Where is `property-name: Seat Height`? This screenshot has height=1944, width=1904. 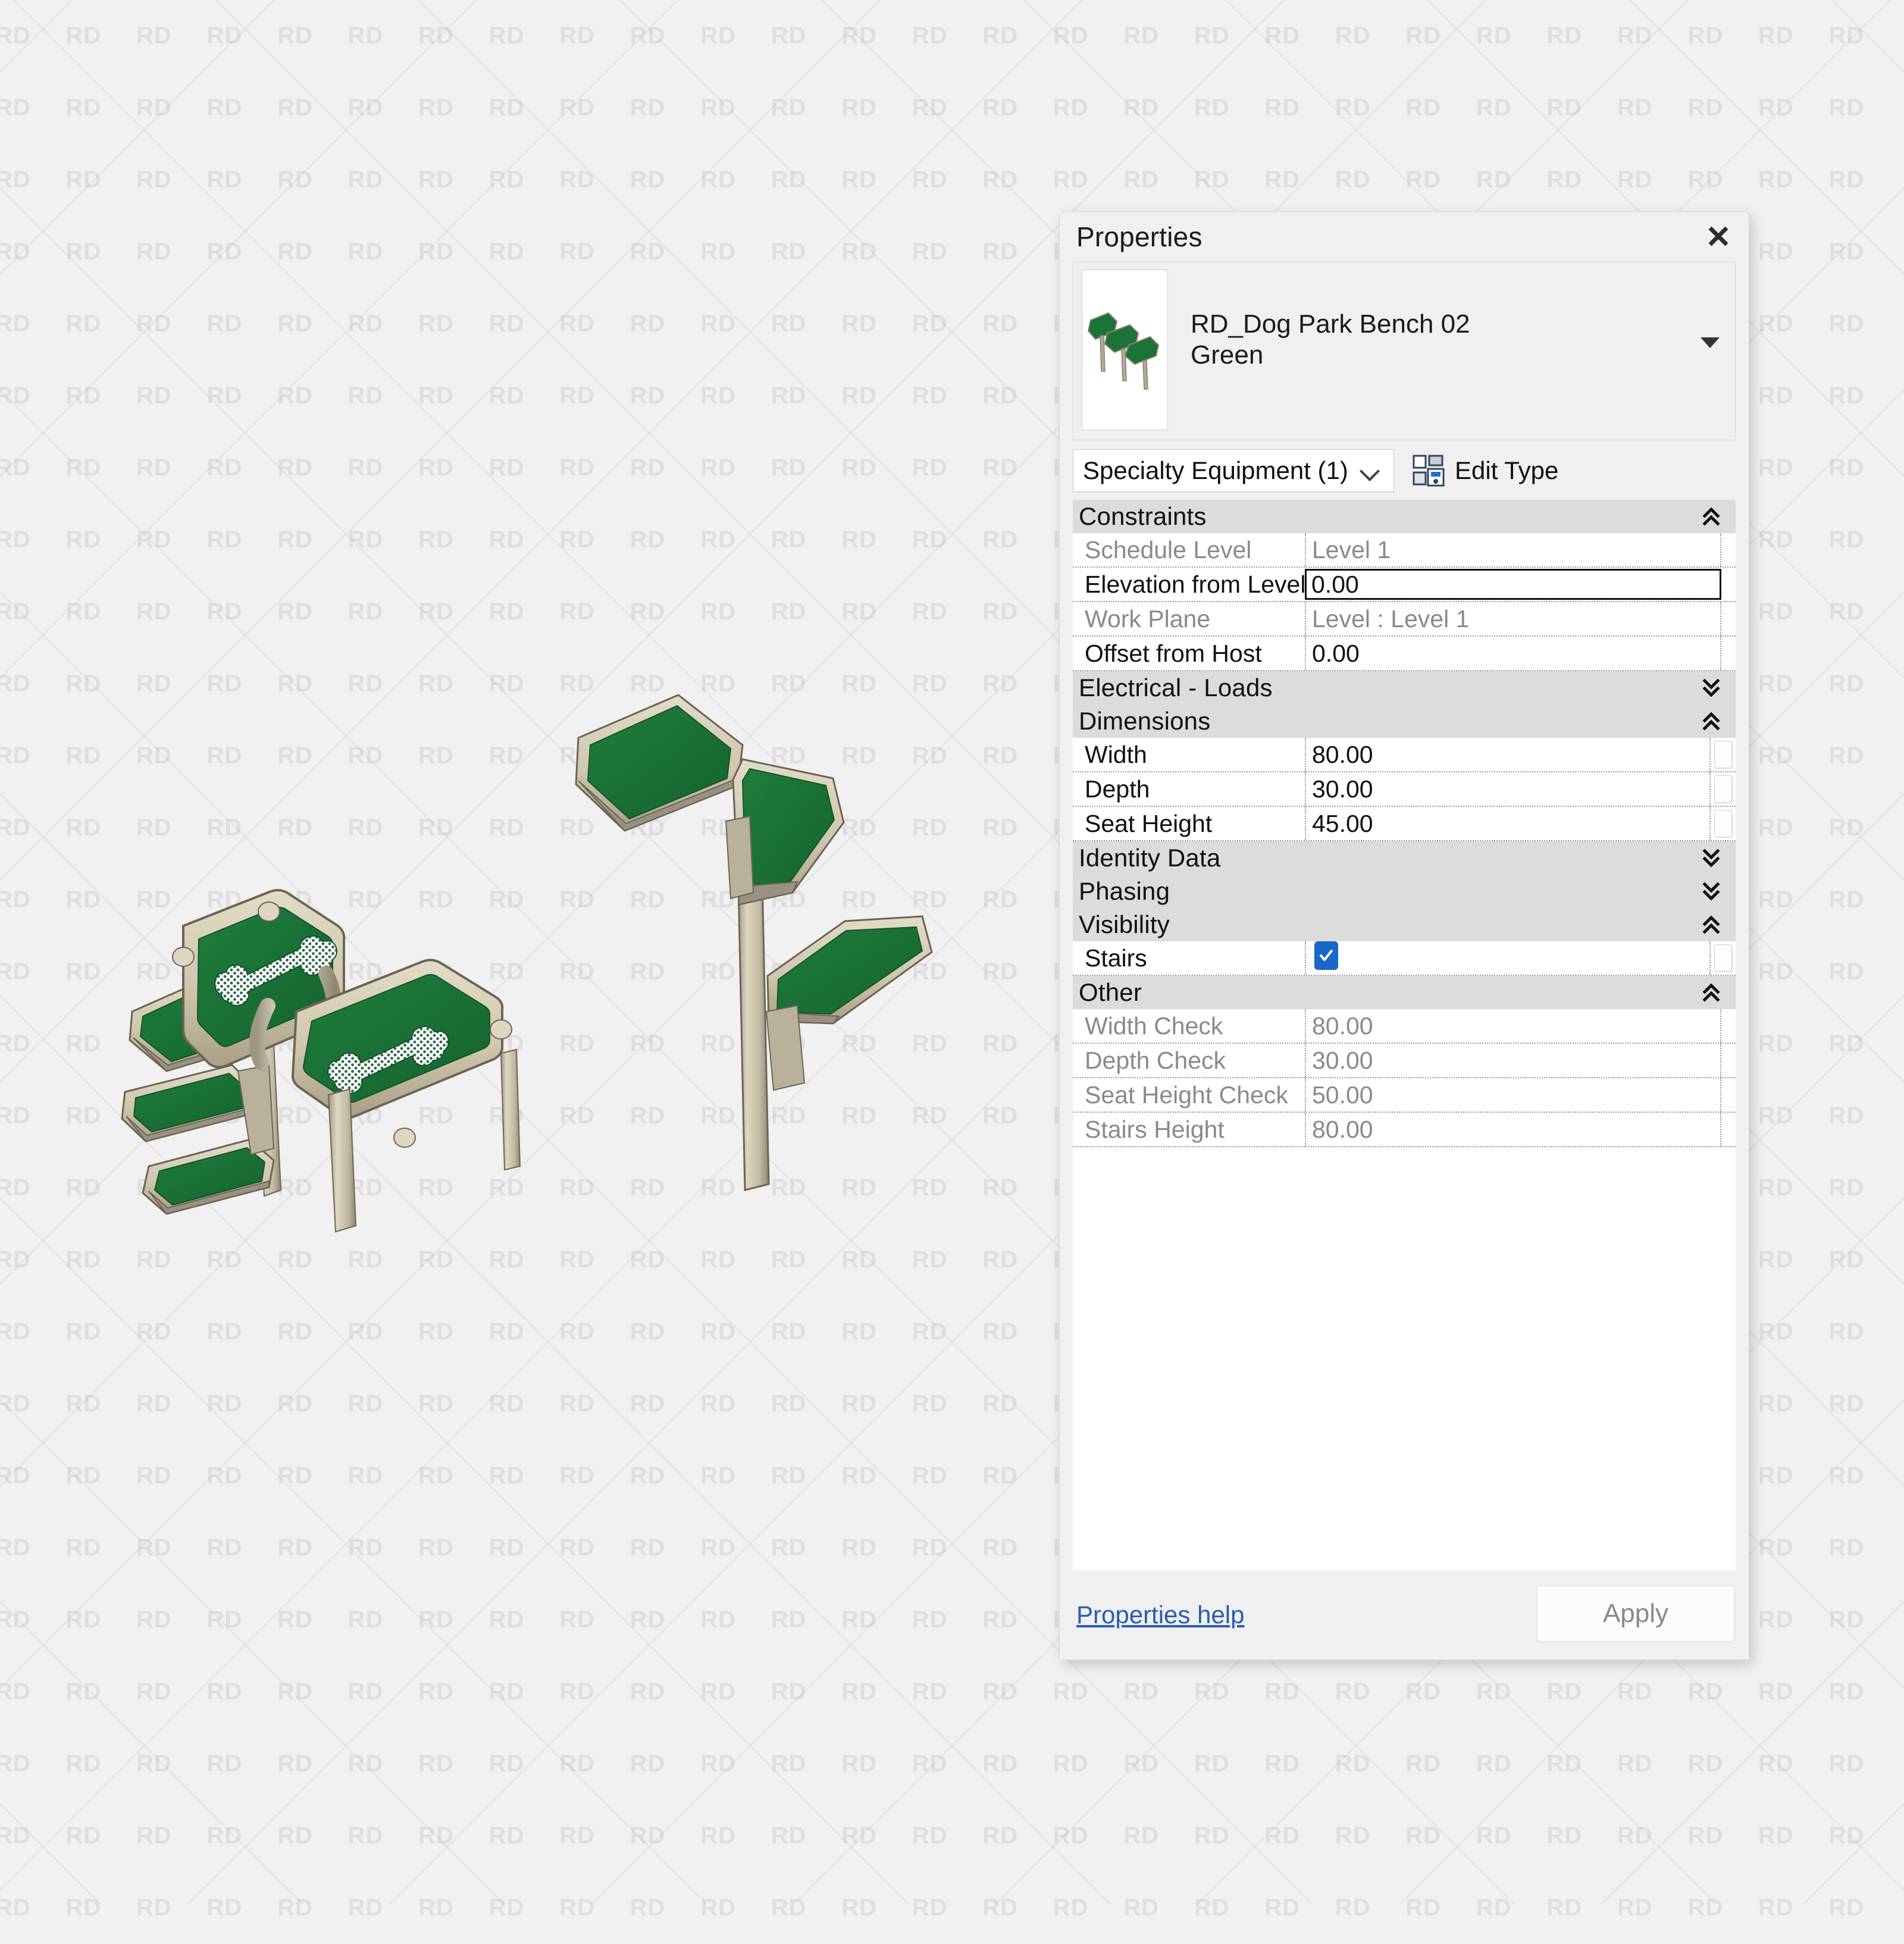 property-name: Seat Height is located at coordinates (1149, 823).